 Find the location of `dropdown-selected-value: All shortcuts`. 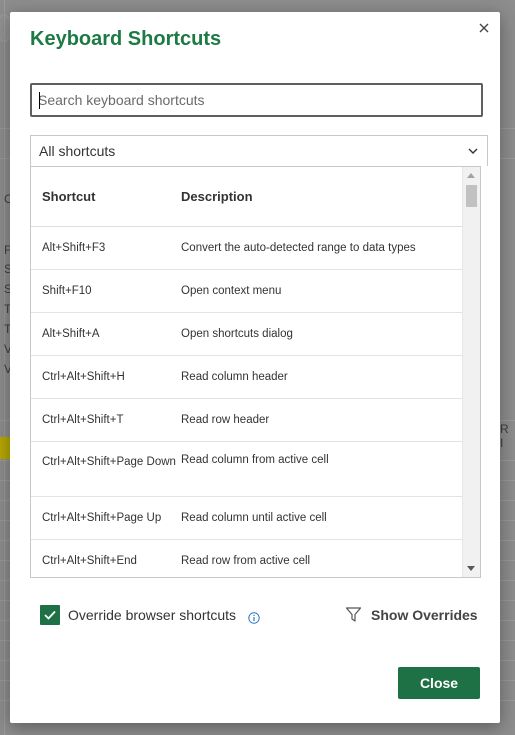

dropdown-selected-value: All shortcuts is located at coordinates (77, 151).